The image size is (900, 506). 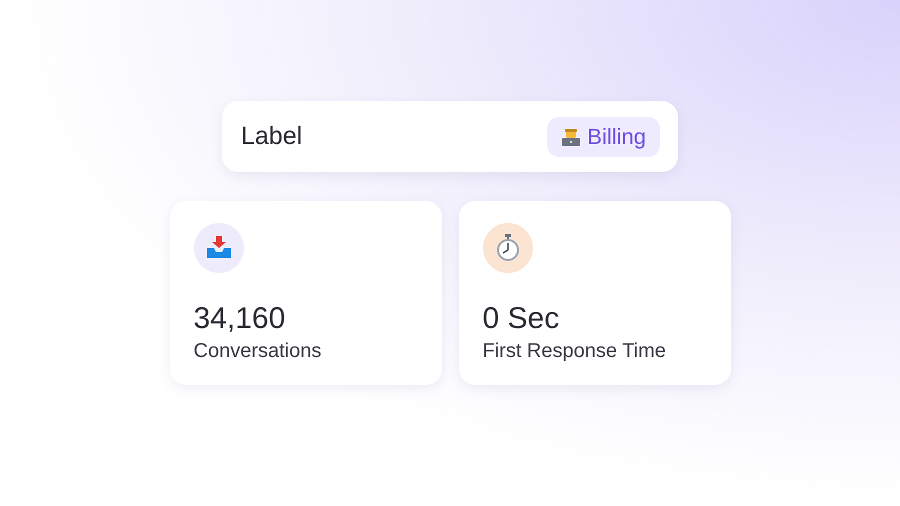 What do you see at coordinates (521, 319) in the screenshot?
I see `stat-value: 0 Sec` at bounding box center [521, 319].